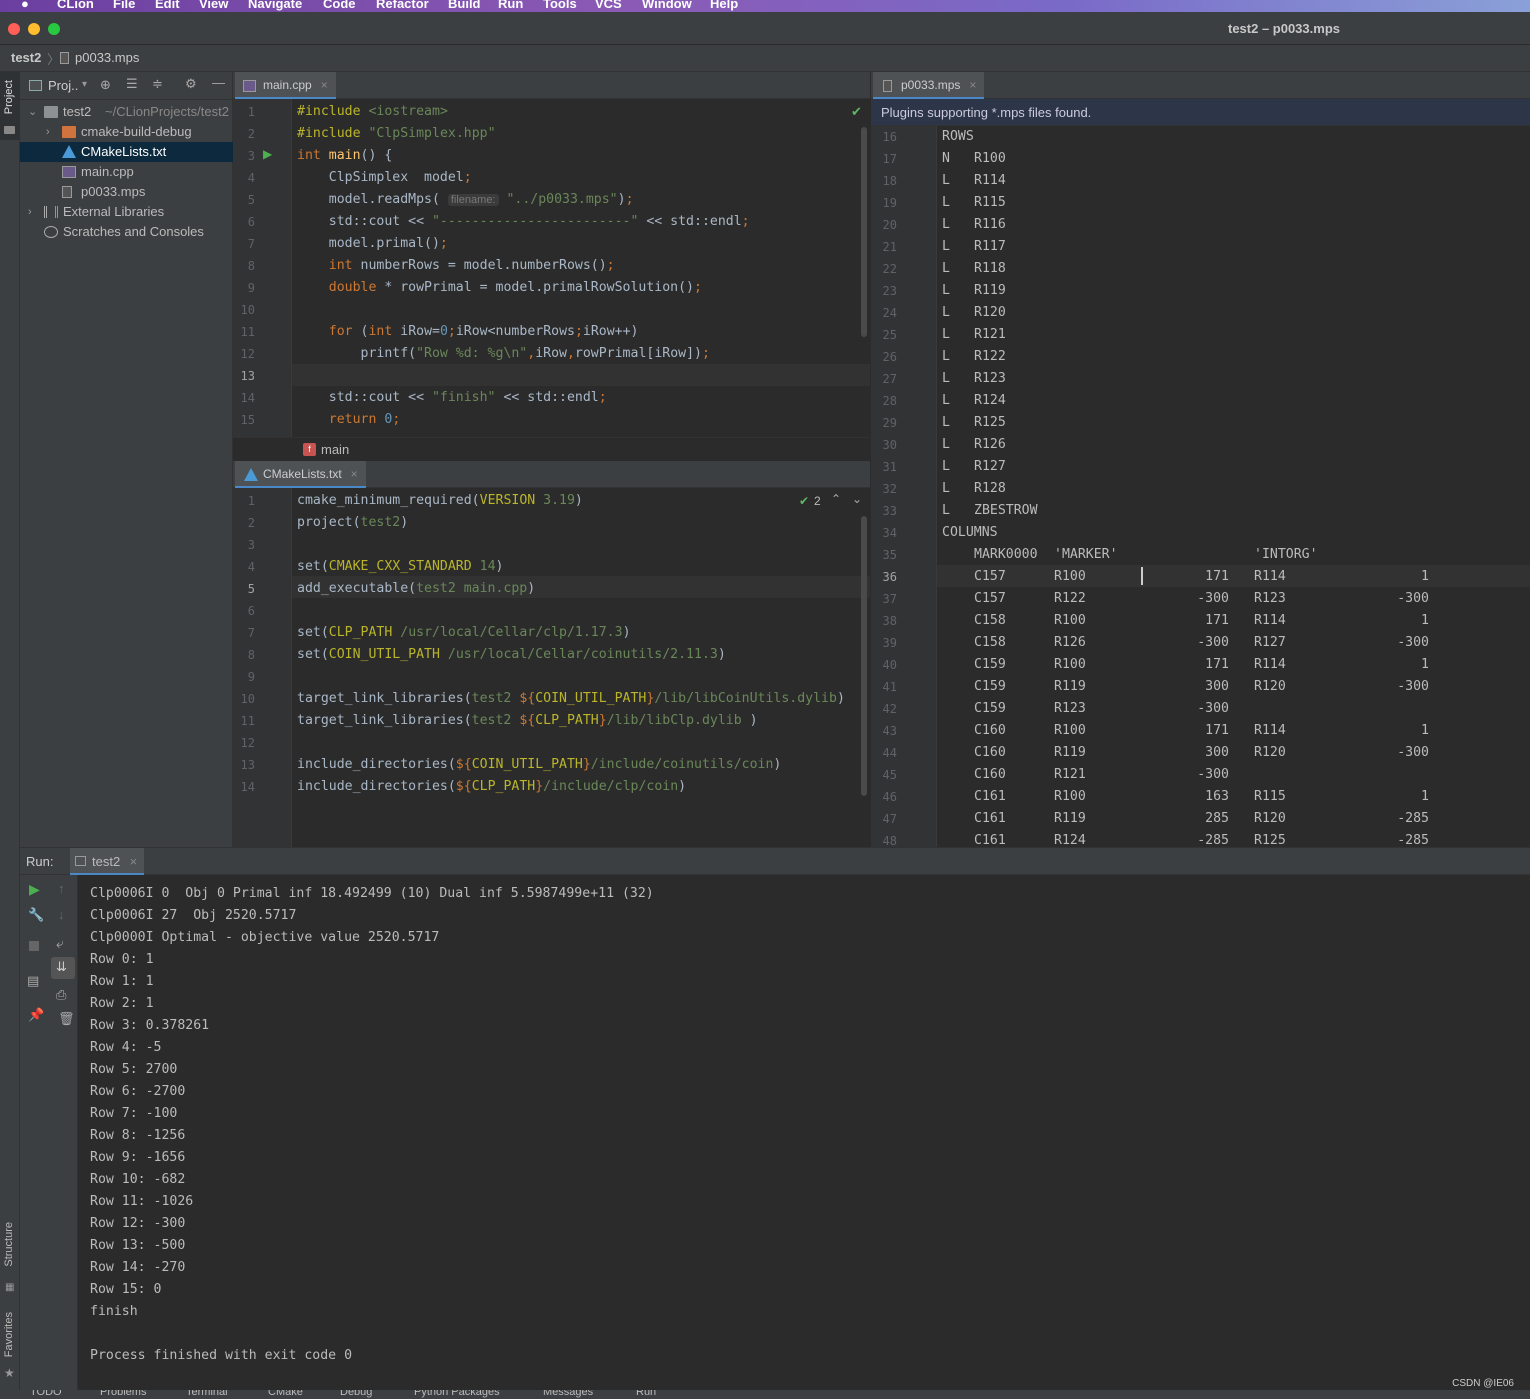  What do you see at coordinates (36, 1015) in the screenshot?
I see `pin-icon: 📌` at bounding box center [36, 1015].